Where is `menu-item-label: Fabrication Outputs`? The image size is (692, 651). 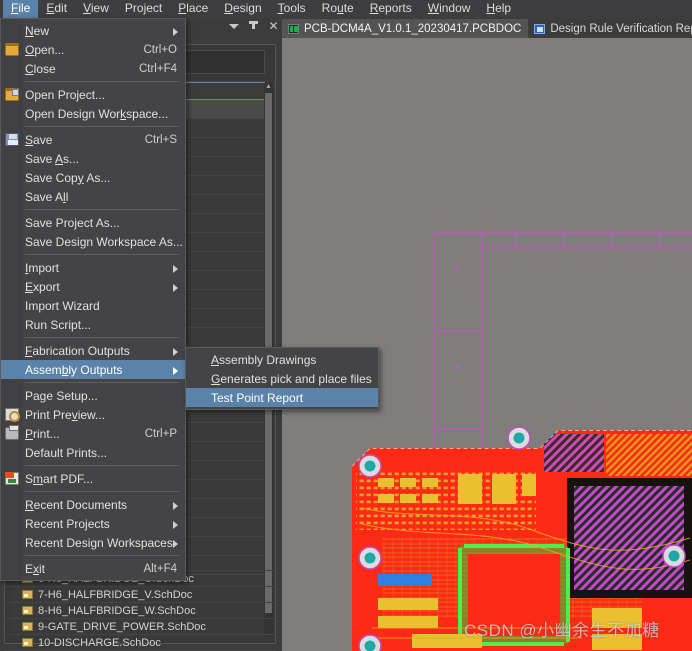 menu-item-label: Fabrication Outputs is located at coordinates (77, 350).